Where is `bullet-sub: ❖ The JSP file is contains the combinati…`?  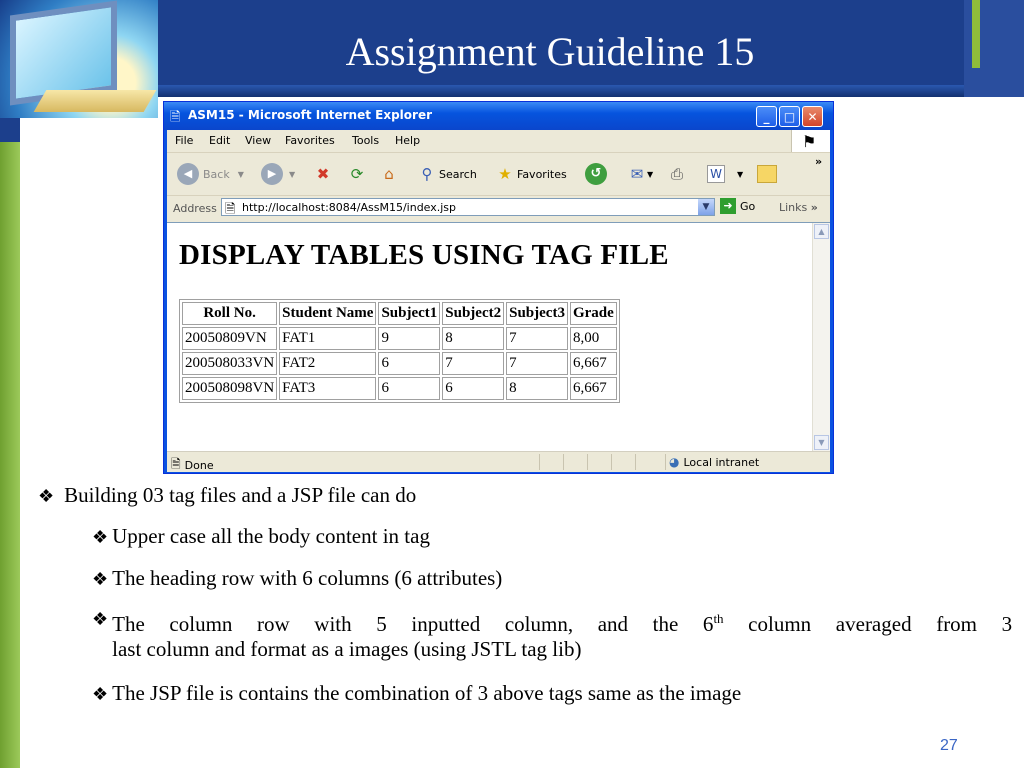
bullet-sub: ❖ The JSP file is contains the combinati… is located at coordinates (416, 694).